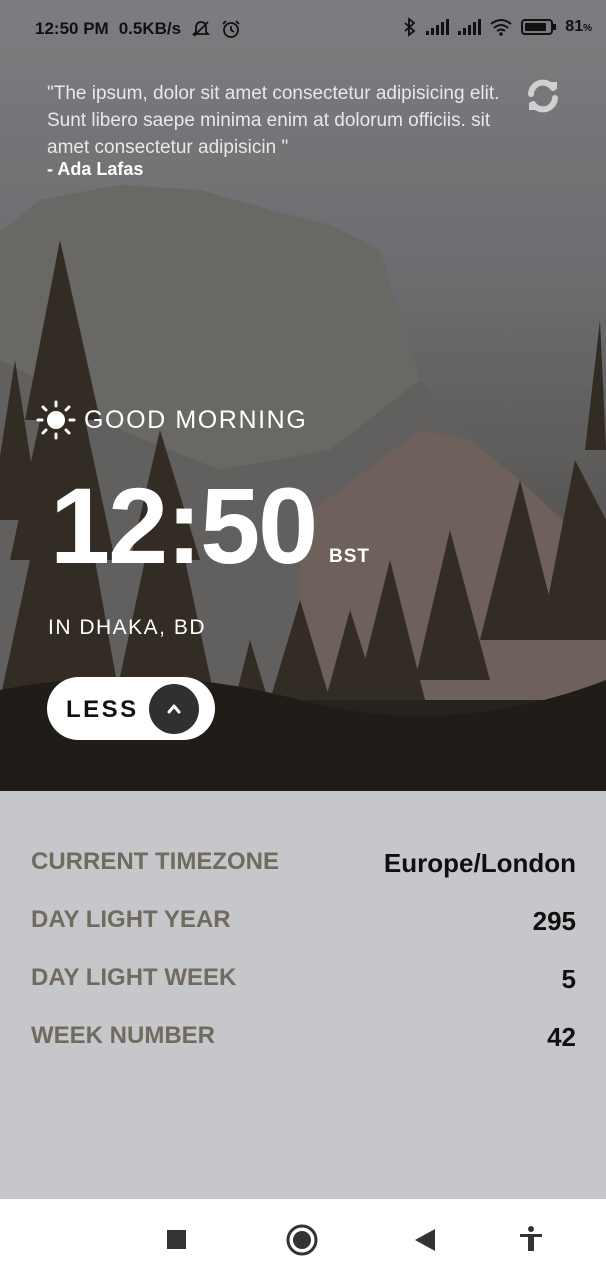 Image resolution: width=606 pixels, height=1280 pixels. I want to click on location-label: IN DHAKA, BD, so click(127, 627).